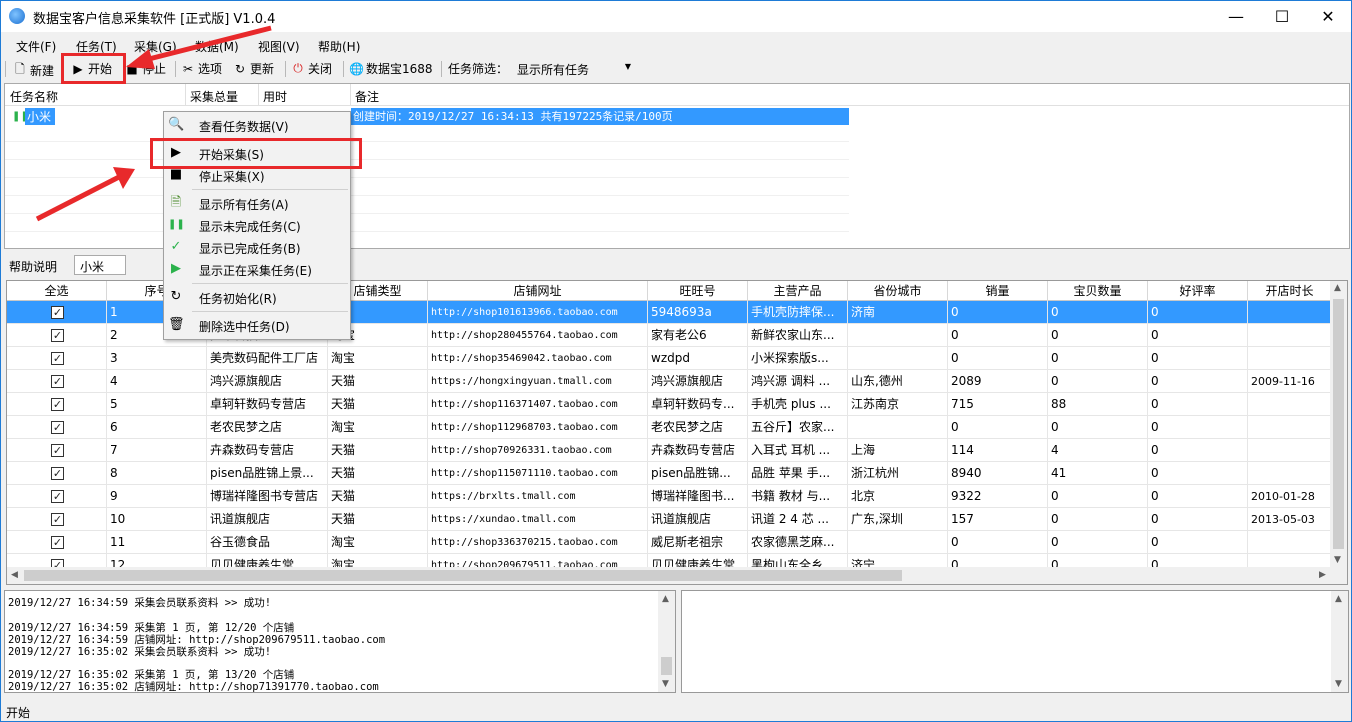 The image size is (1352, 722). What do you see at coordinates (14, 575) in the screenshot?
I see `scroll-left-icon: ◀` at bounding box center [14, 575].